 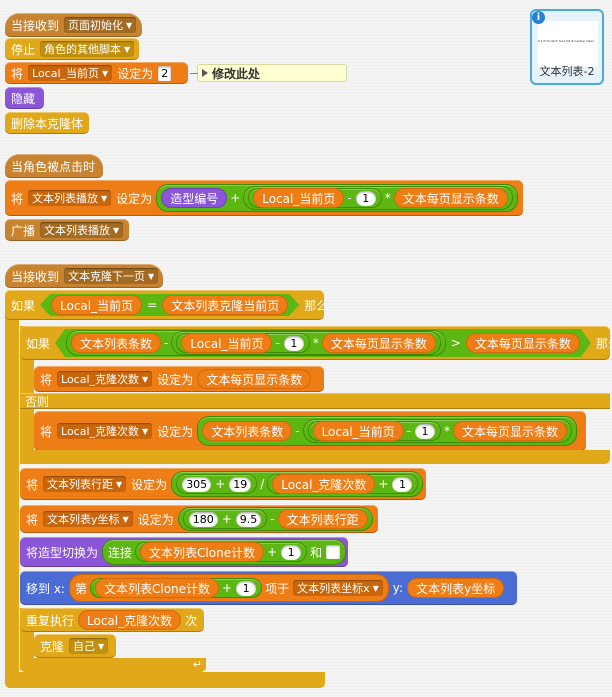 I want to click on plus-operator: 造型编号 + Local_当前页 - 1 * 文本每页显示条数, so click(x=337, y=198).